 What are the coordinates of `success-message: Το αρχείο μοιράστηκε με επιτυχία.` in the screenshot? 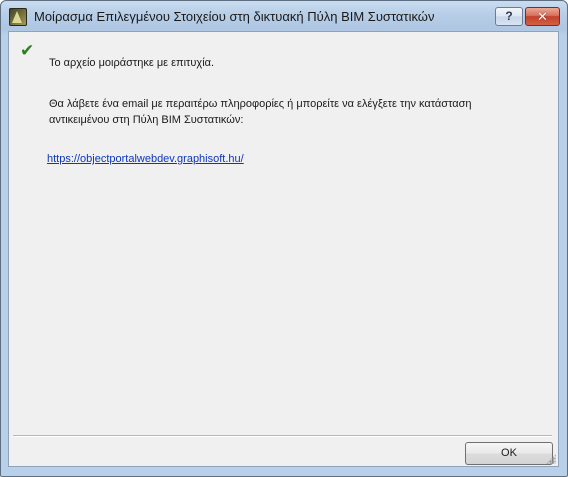 It's located at (132, 63).